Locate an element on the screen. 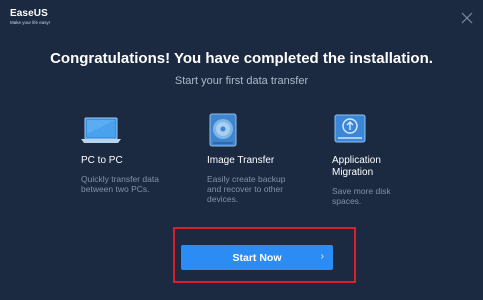 This screenshot has width=483, height=300. feature-title: Image Transfer is located at coordinates (241, 160).